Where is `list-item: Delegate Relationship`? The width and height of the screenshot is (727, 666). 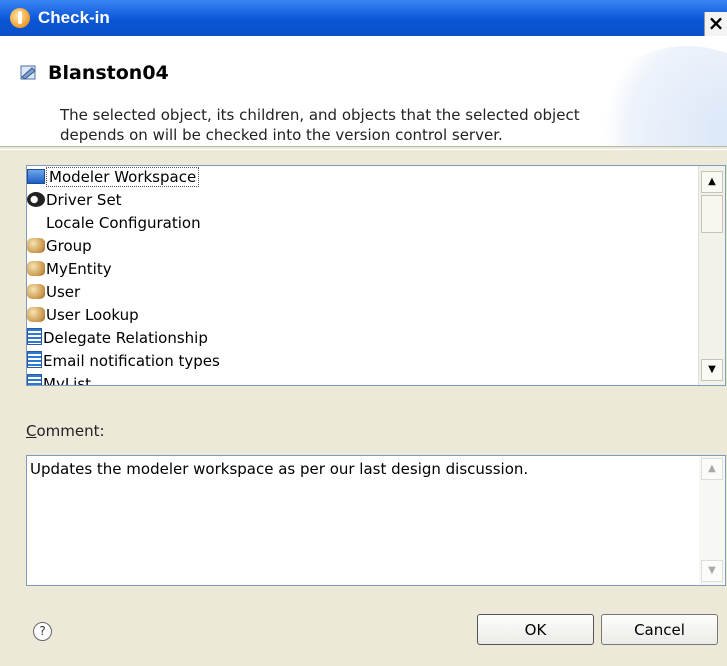 list-item: Delegate Relationship is located at coordinates (117, 338).